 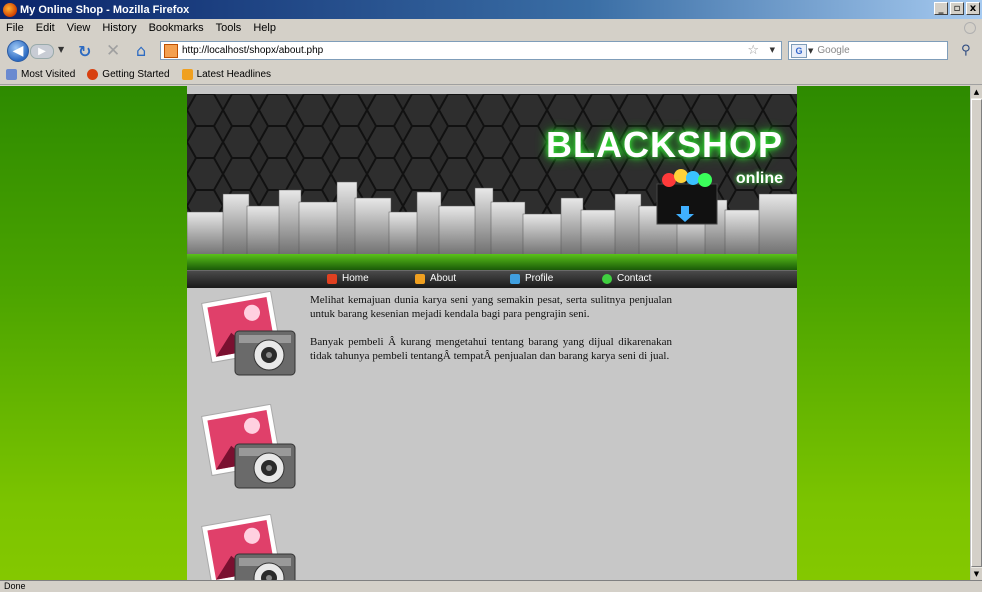 What do you see at coordinates (119, 28) in the screenshot?
I see `menu-history: History` at bounding box center [119, 28].